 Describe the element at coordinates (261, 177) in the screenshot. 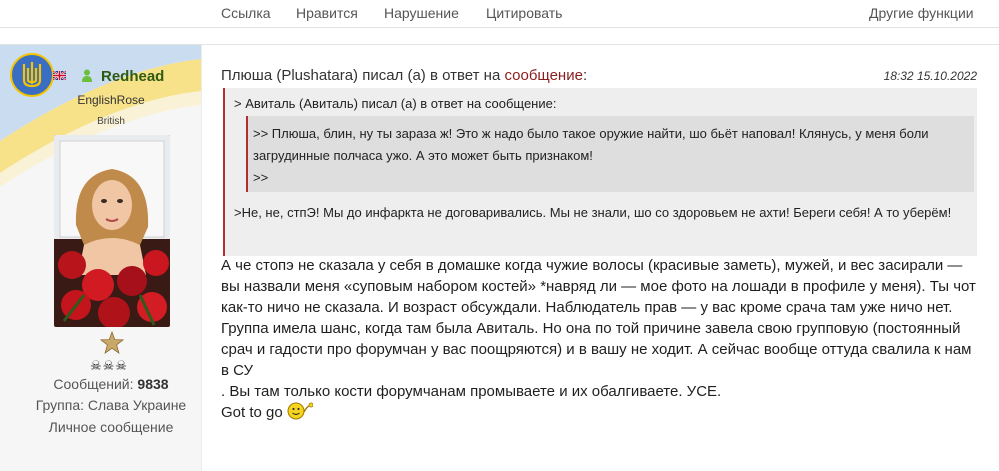

I see `nested-quote-tail: >>` at that location.